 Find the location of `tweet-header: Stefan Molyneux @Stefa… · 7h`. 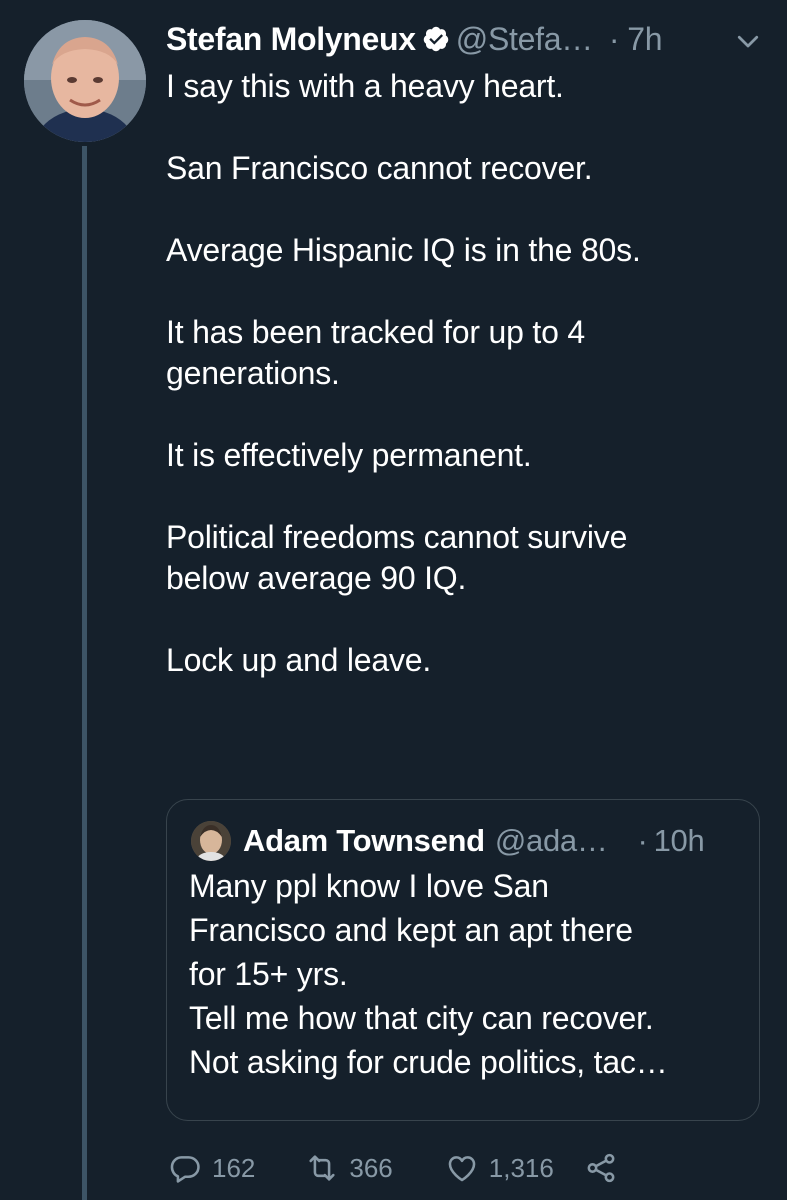

tweet-header: Stefan Molyneux @Stefa… · 7h is located at coordinates (414, 39).